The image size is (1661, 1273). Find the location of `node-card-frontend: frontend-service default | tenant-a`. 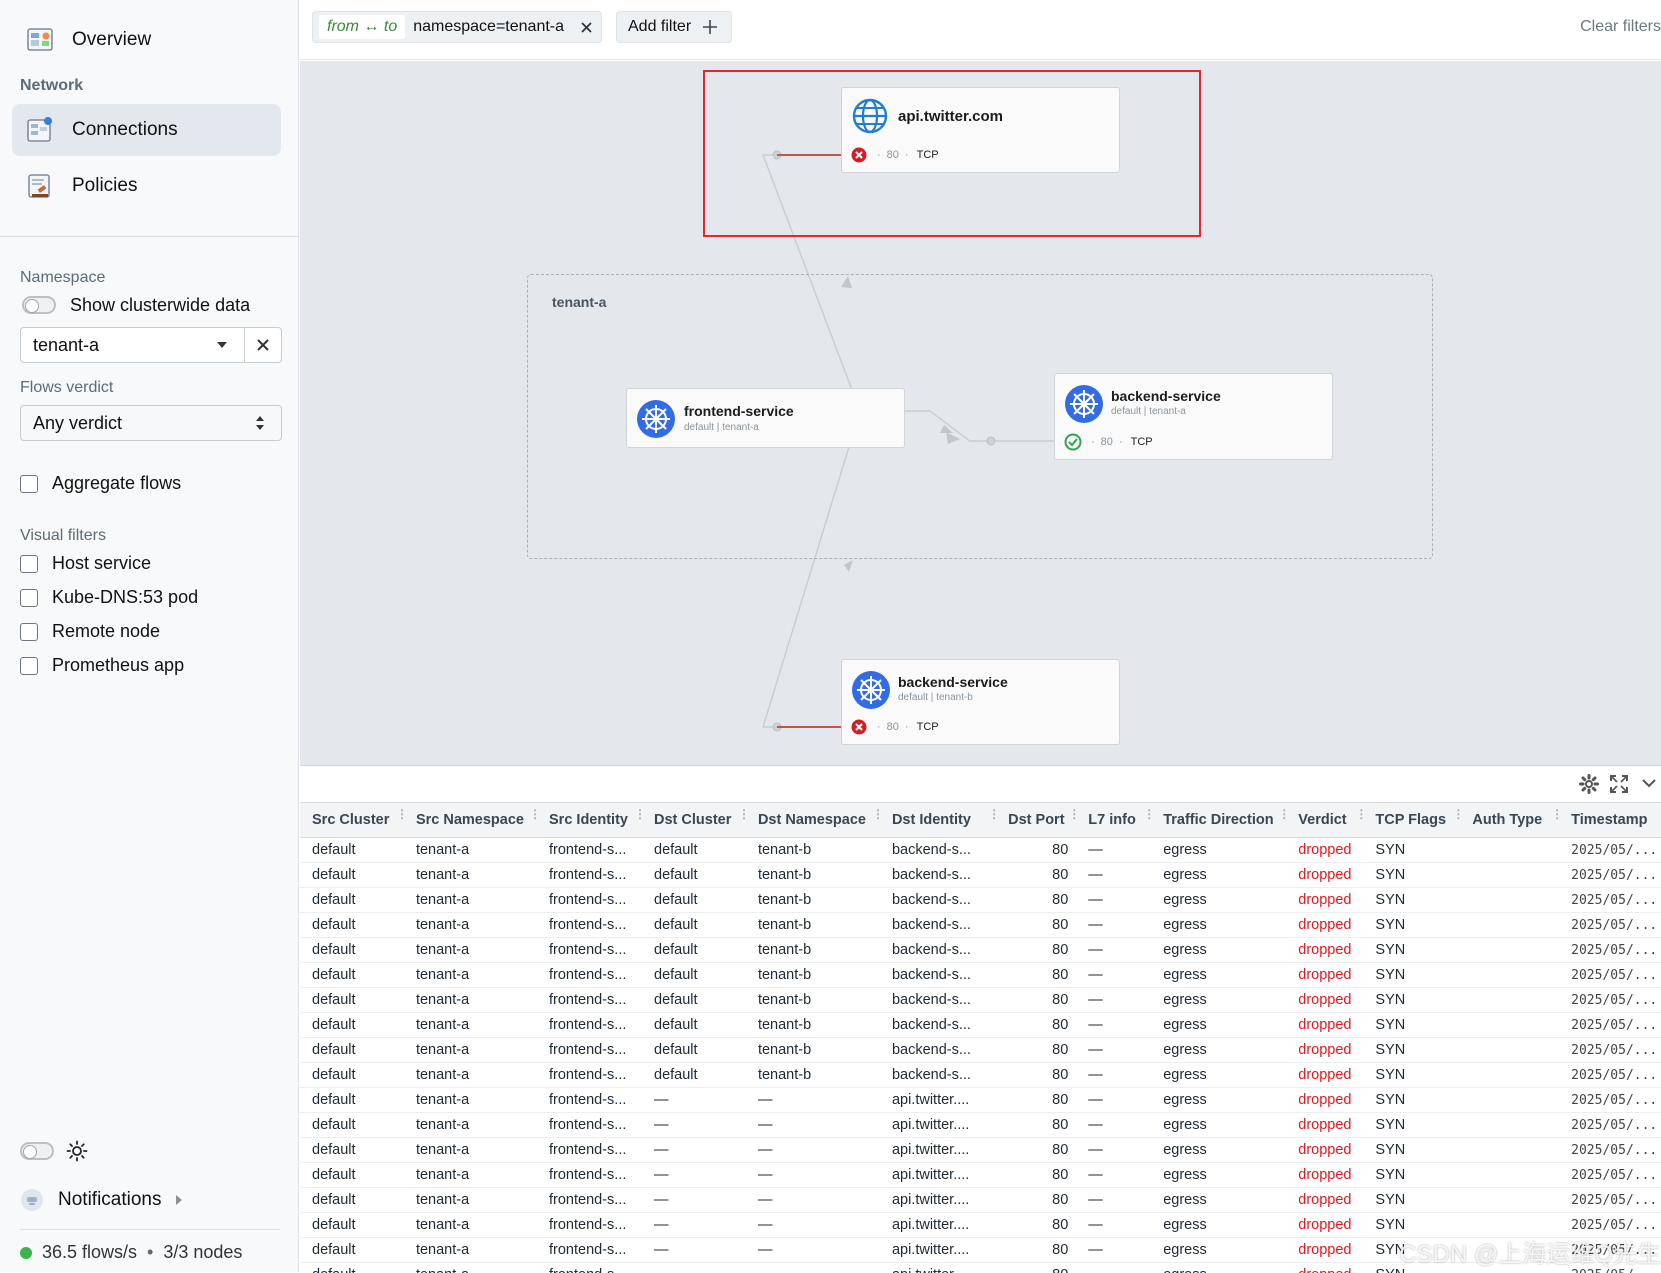

node-card-frontend: frontend-service default | tenant-a is located at coordinates (765, 418).